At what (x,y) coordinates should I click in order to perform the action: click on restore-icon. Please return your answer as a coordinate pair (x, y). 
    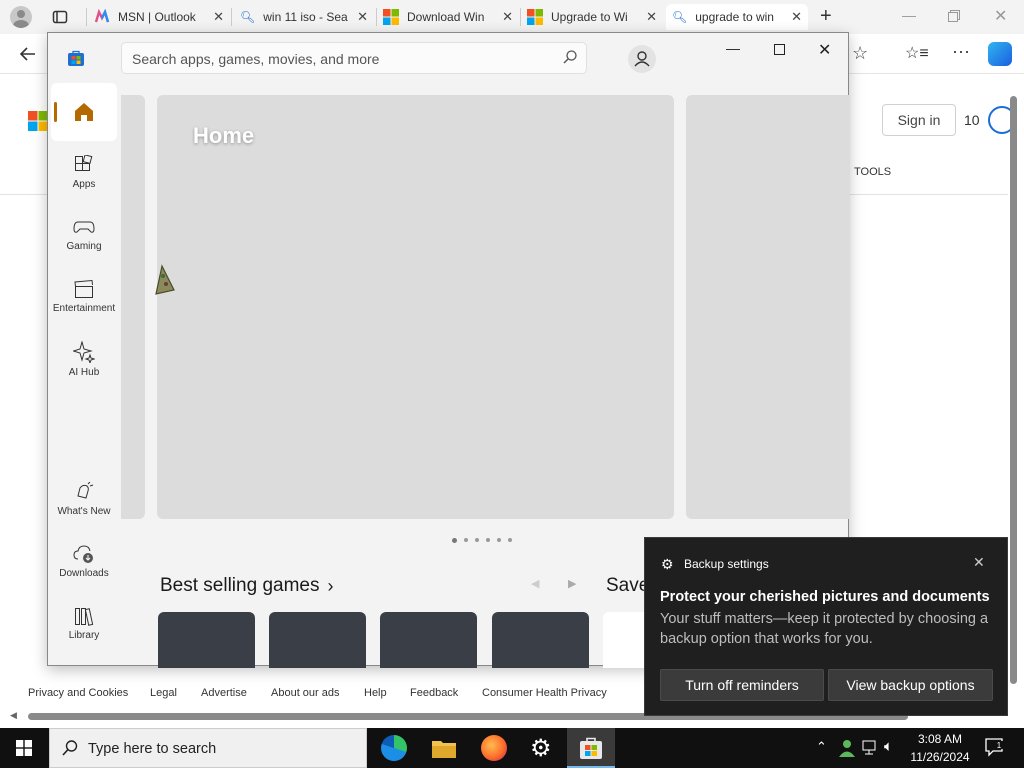
    Looking at the image, I should click on (954, 15).